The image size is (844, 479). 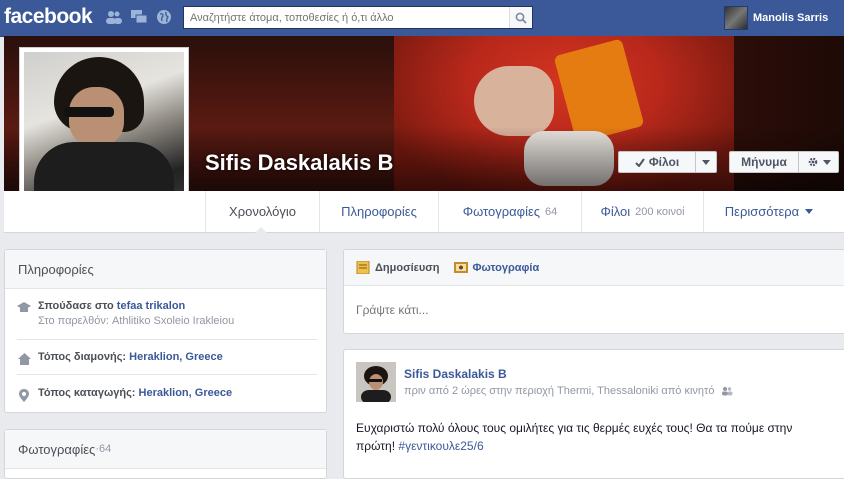 What do you see at coordinates (57, 449) in the screenshot?
I see `photos-card-title: Φωτογραφίες` at bounding box center [57, 449].